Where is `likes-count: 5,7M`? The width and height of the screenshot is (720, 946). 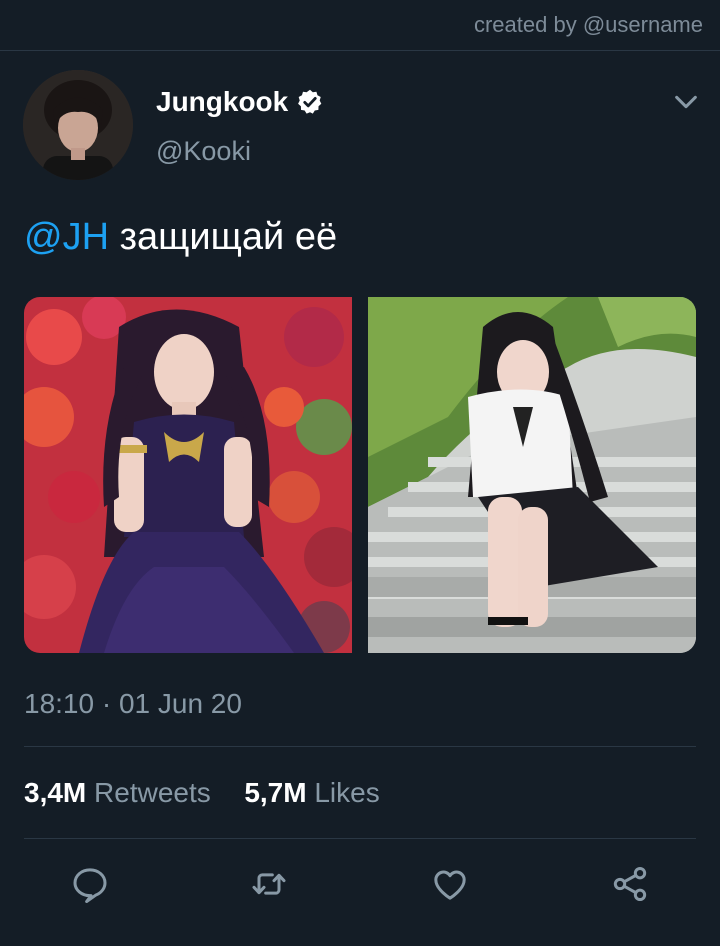
likes-count: 5,7M is located at coordinates (275, 792).